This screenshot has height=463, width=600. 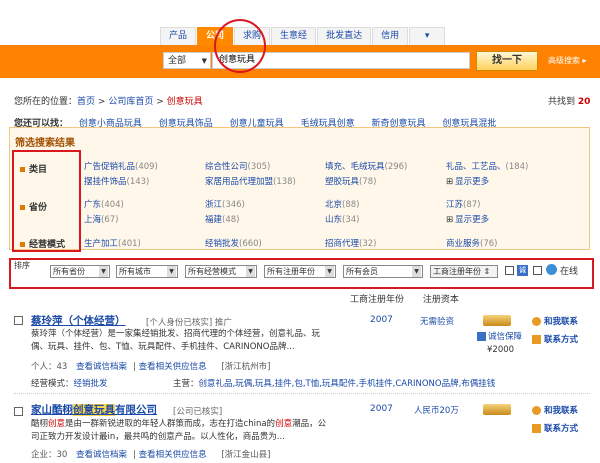 I want to click on result-capital: 无需验资, so click(x=437, y=322).